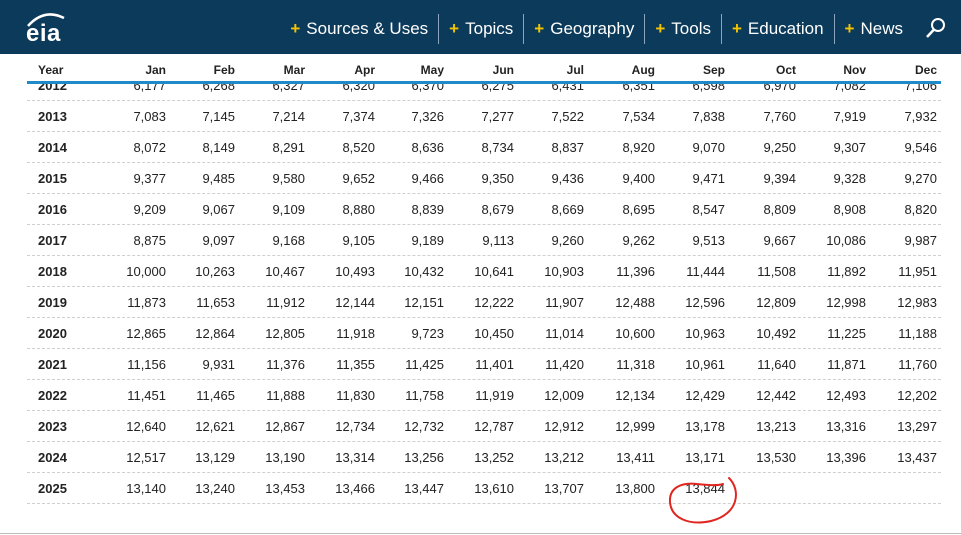 The image size is (961, 535). I want to click on column-header-jun: Jun, so click(503, 70).